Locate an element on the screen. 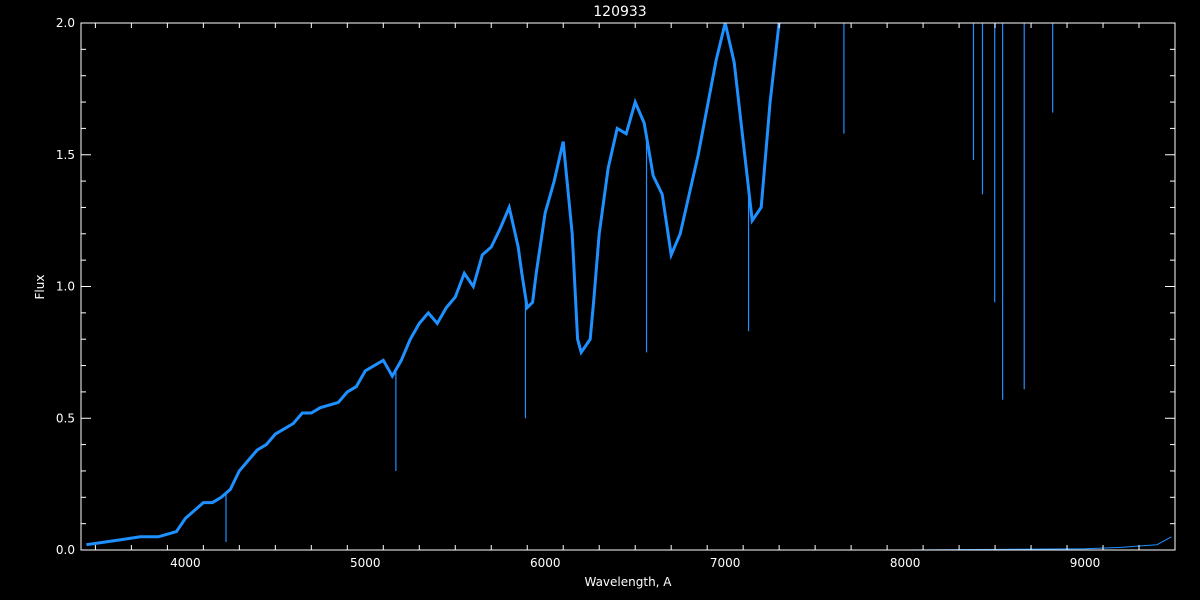 Image resolution: width=1200 pixels, height=600 pixels. x-axis-label: Wavelength, A is located at coordinates (628, 582).